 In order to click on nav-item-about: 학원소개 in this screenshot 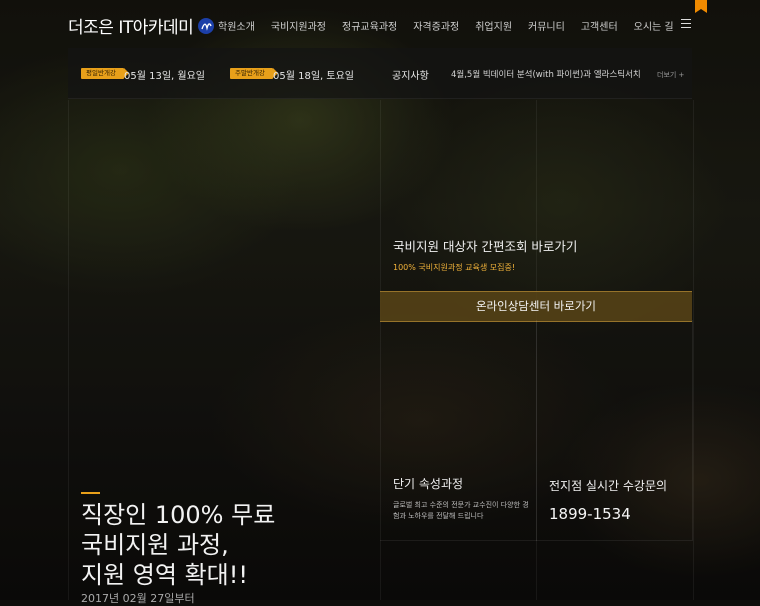, I will do `click(236, 25)`.